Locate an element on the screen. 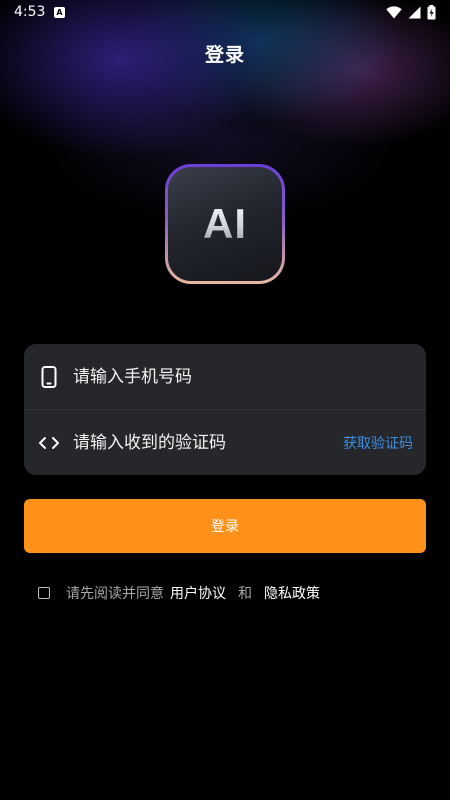 This screenshot has height=800, width=450. app-logo-inner: AI is located at coordinates (225, 224).